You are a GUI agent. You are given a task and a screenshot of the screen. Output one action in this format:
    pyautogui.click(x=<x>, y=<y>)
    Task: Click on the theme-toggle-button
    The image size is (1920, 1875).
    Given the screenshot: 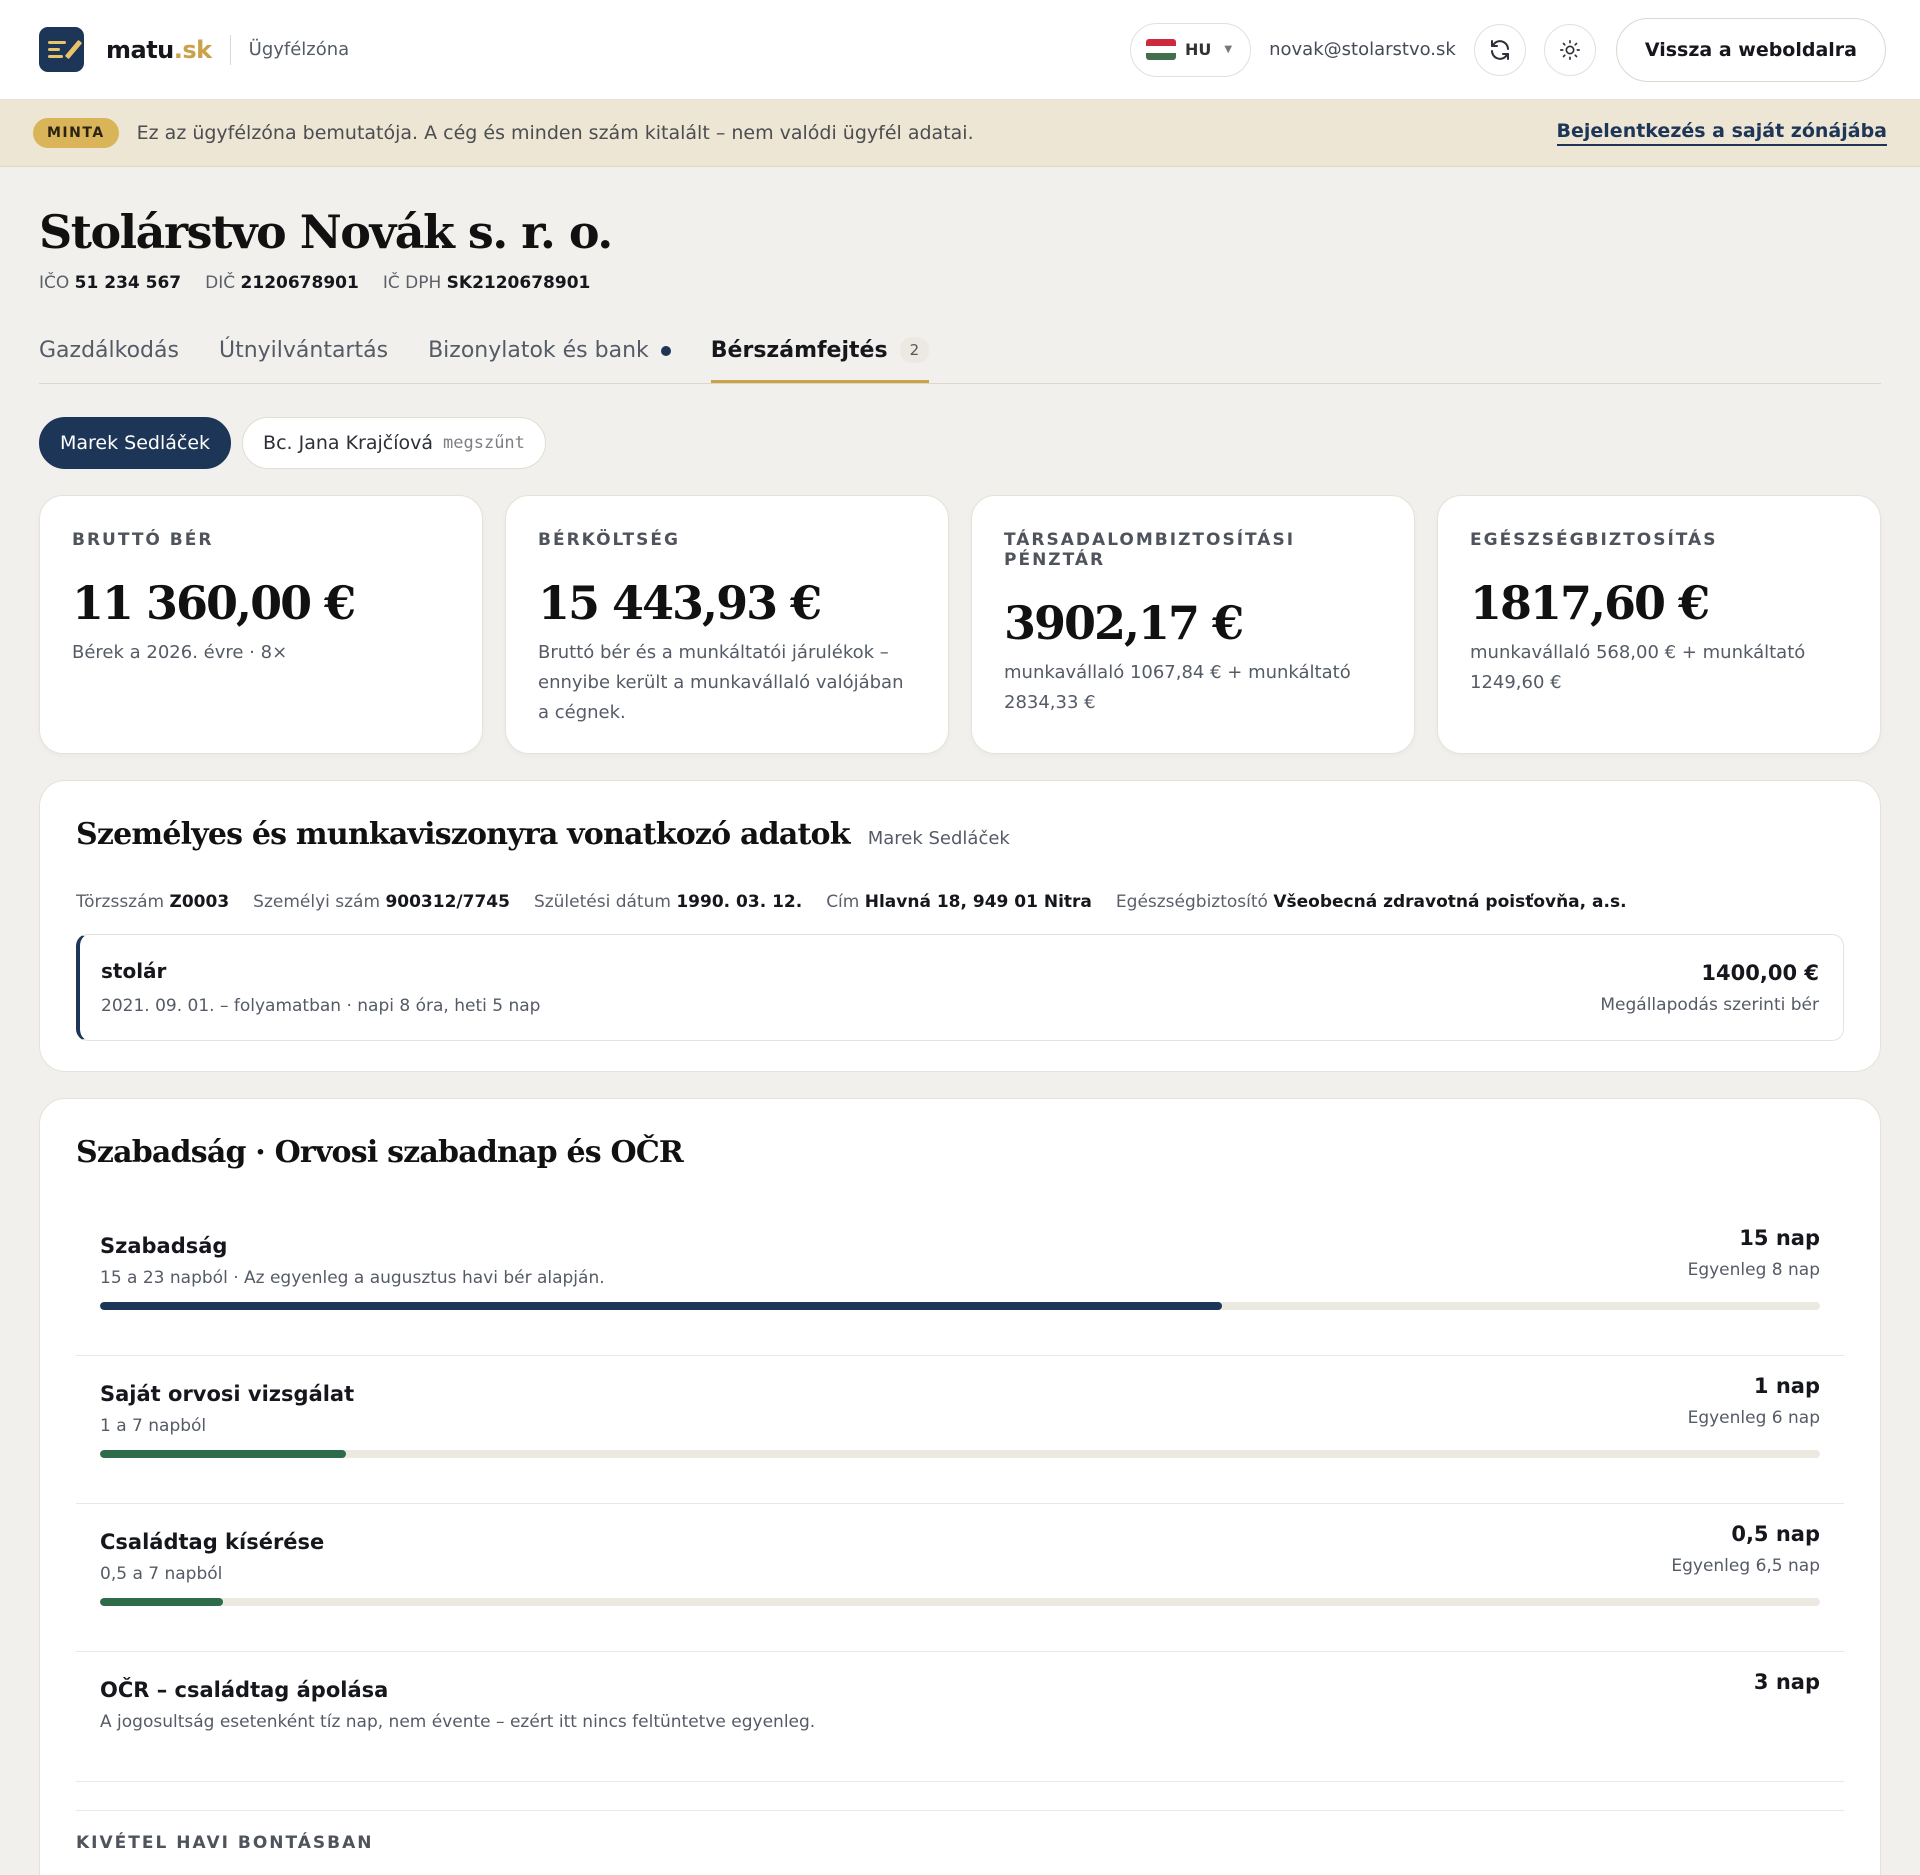 What is the action you would take?
    pyautogui.click(x=1569, y=49)
    